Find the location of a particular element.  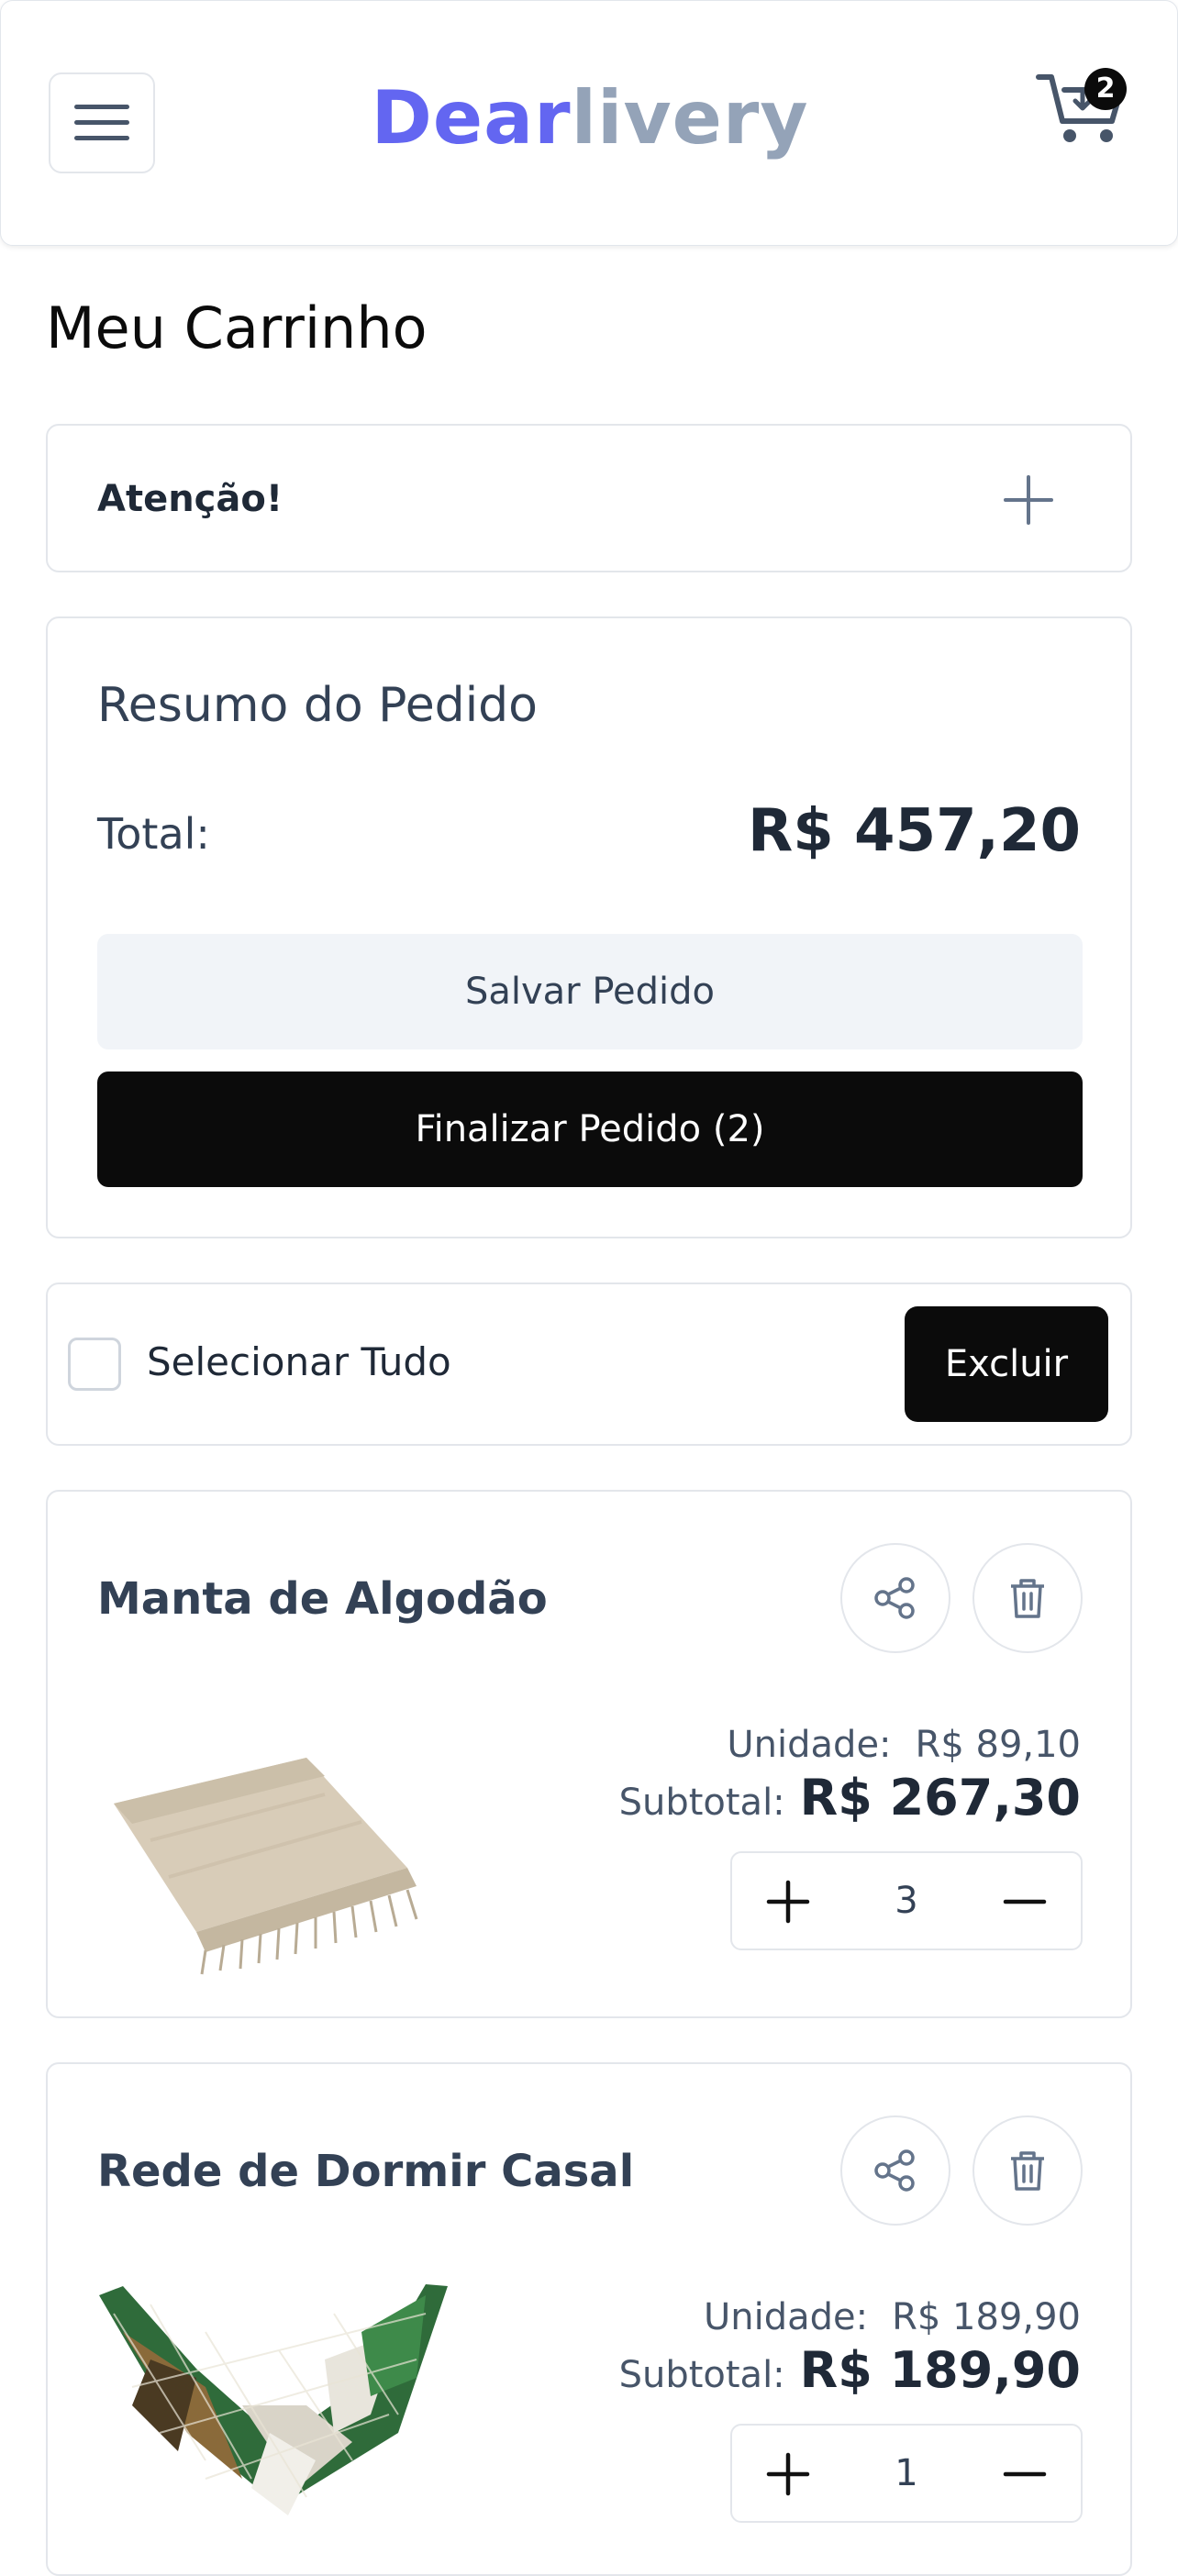

quantity-stepper: 3 is located at coordinates (907, 1900).